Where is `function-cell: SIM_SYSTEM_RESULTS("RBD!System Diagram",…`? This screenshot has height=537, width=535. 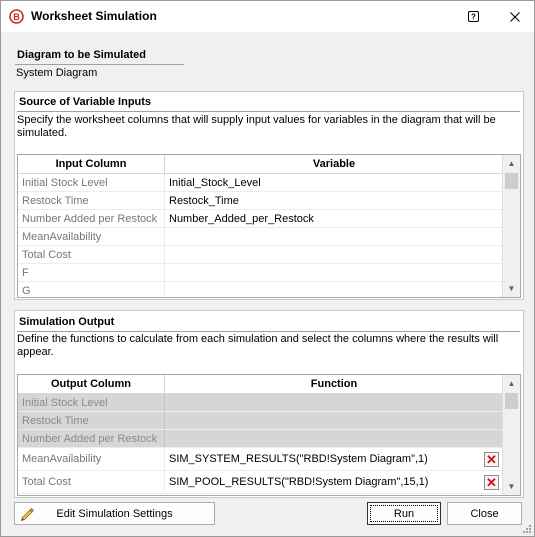 function-cell: SIM_SYSTEM_RESULTS("RBD!System Diagram",… is located at coordinates (334, 459).